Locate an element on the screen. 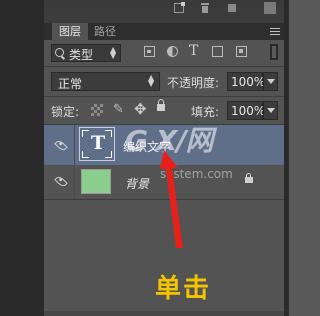 The height and width of the screenshot is (316, 320). annotation-arrow-shape is located at coordinates (171, 199).